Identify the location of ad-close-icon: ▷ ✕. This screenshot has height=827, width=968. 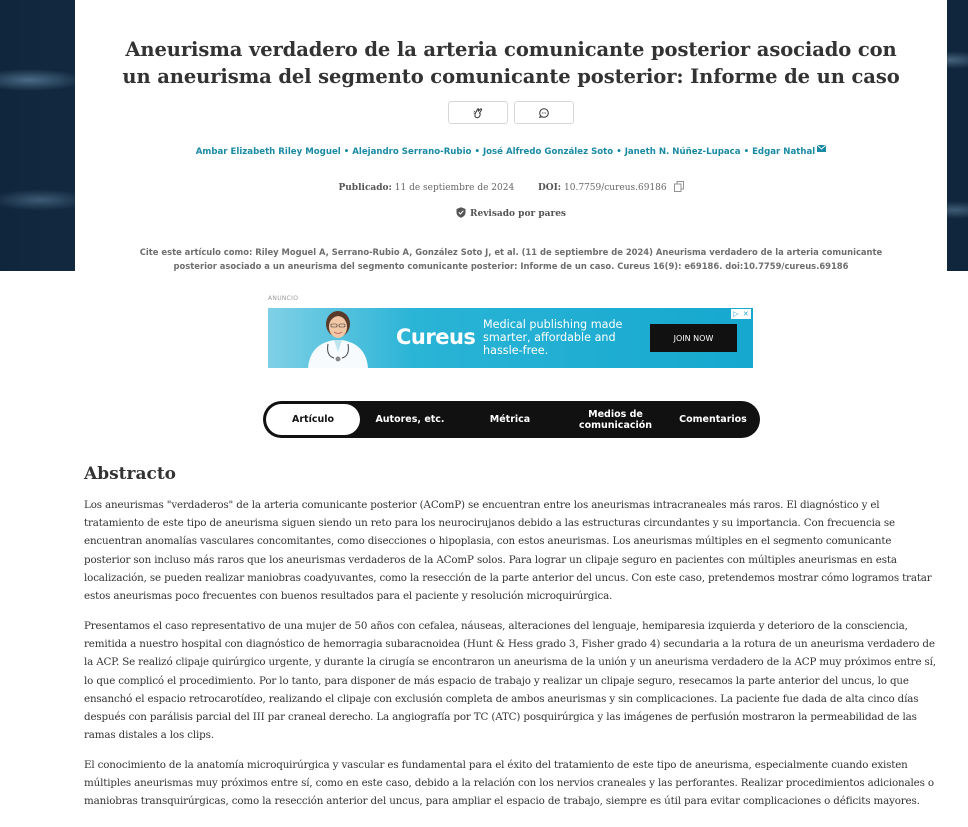
(741, 314).